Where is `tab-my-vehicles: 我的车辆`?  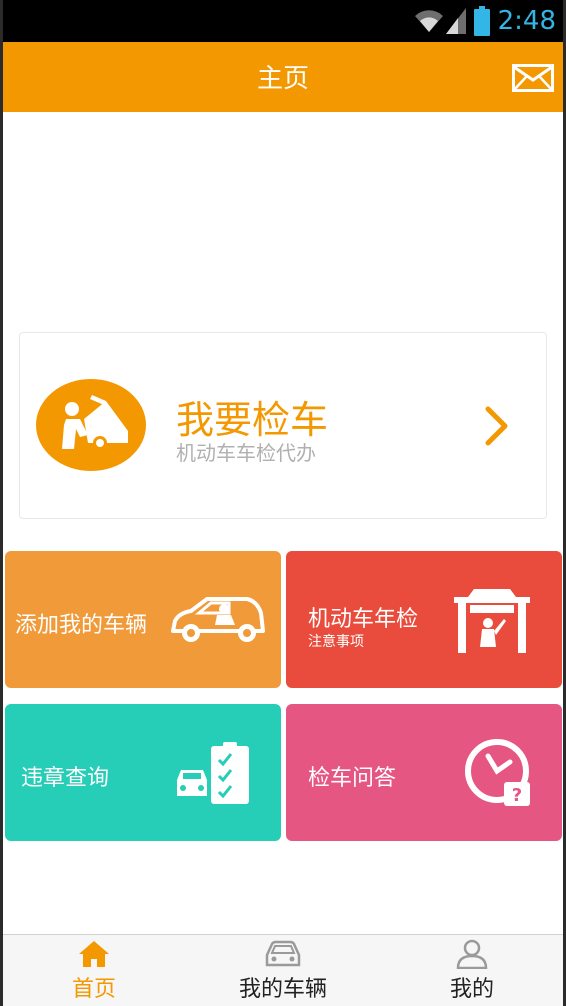
tab-my-vehicles: 我的车辆 is located at coordinates (283, 970).